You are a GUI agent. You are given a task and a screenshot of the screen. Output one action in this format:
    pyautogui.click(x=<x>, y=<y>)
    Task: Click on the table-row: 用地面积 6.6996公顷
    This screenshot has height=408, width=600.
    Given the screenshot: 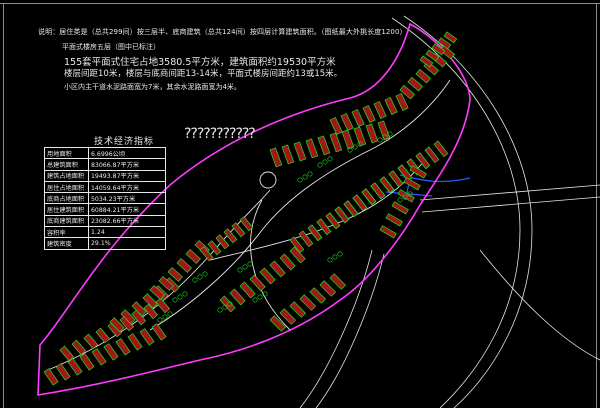 What is the action you would take?
    pyautogui.click(x=105, y=153)
    